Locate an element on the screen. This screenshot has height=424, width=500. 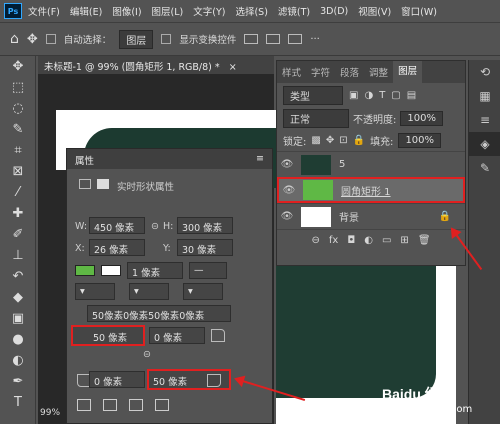
menu-select: 选择(S) is located at coordinates (251, 11).